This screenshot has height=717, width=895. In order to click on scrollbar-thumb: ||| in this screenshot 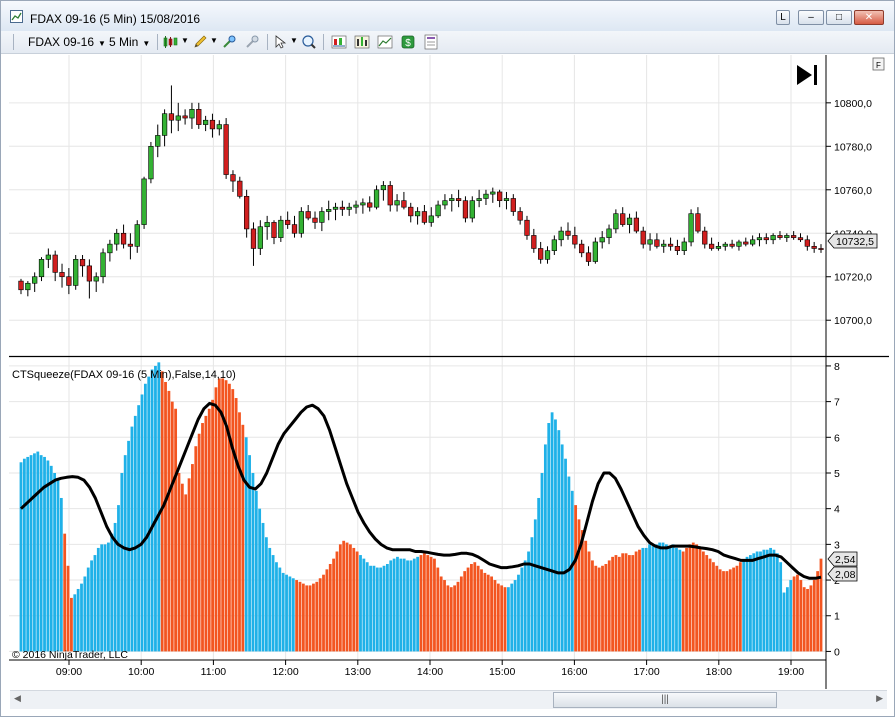, I will do `click(665, 700)`.